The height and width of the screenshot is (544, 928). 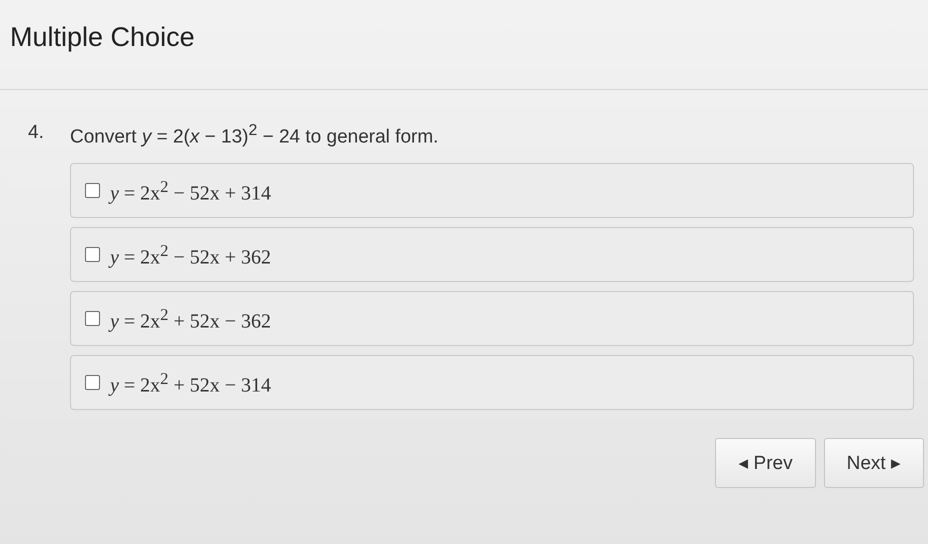 I want to click on section-title: Multiple Choice, so click(x=102, y=37).